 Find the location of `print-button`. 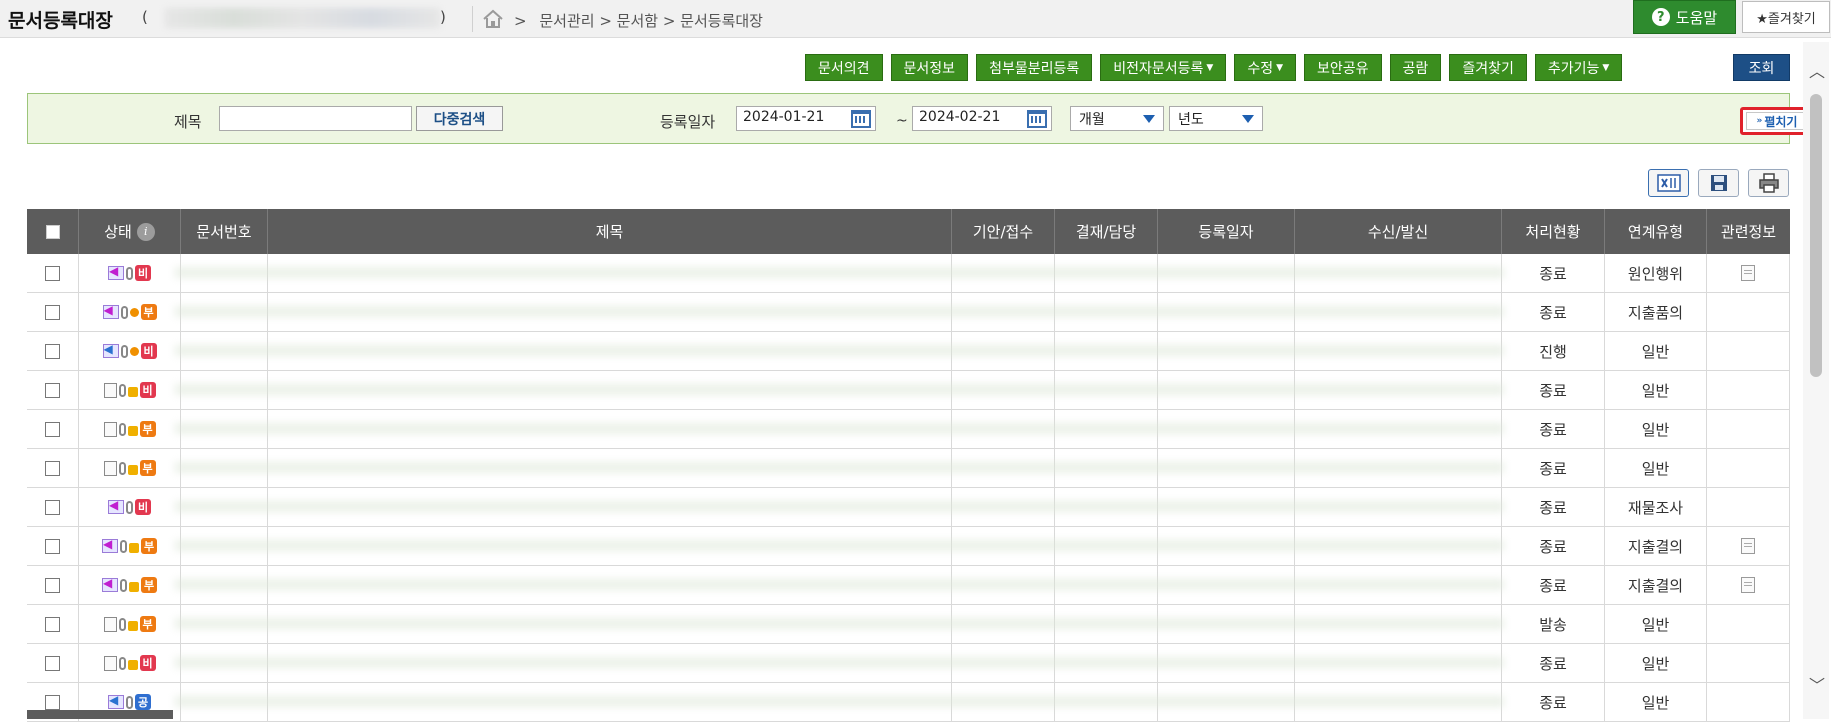

print-button is located at coordinates (1768, 183).